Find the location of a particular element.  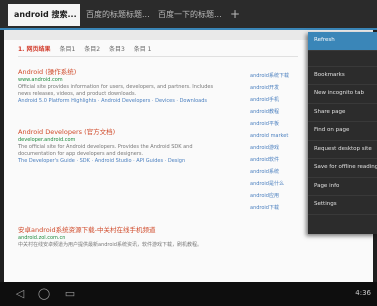

status-clock: 4:36 is located at coordinates (363, 293).